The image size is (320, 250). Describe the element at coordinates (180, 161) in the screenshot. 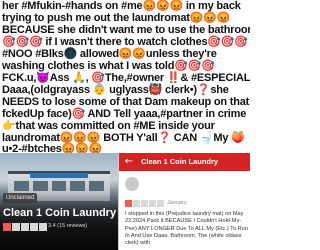

I see `app-bar-title: Clean 1 Coin Laundry` at that location.